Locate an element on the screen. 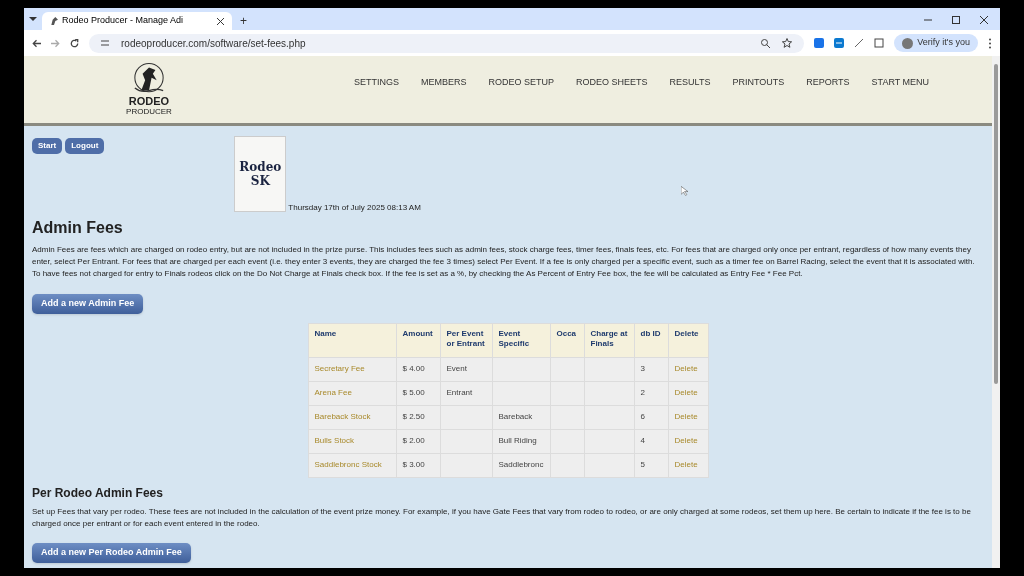 Image resolution: width=1024 pixels, height=576 pixels. table-cell: 3 is located at coordinates (642, 369).